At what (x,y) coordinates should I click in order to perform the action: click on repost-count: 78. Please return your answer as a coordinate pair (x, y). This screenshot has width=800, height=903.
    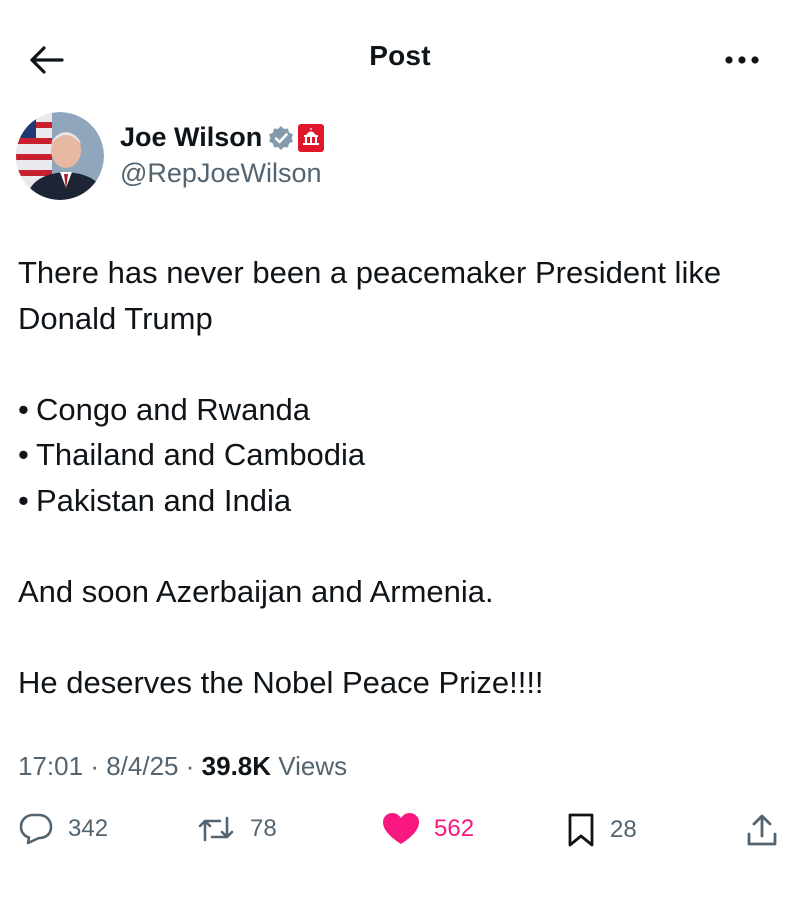
    Looking at the image, I should click on (263, 828).